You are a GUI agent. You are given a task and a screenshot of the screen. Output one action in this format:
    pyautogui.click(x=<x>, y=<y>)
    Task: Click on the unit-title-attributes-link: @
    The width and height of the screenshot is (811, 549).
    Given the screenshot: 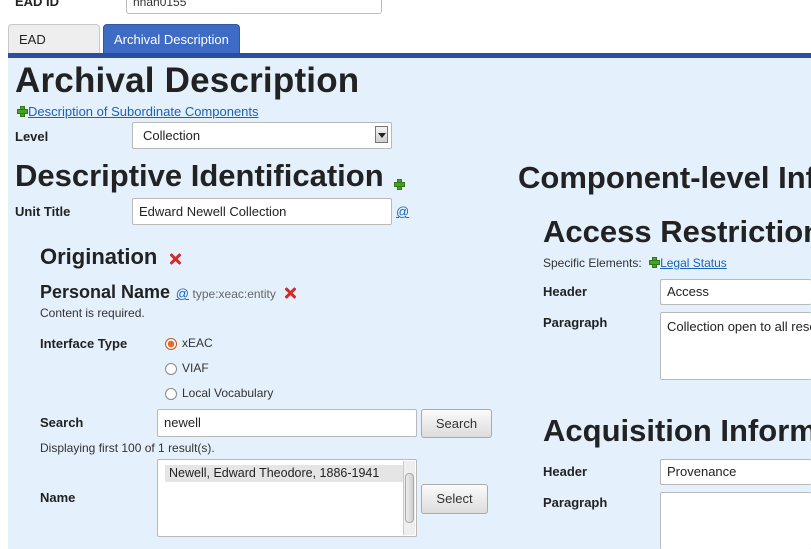 What is the action you would take?
    pyautogui.click(x=402, y=211)
    